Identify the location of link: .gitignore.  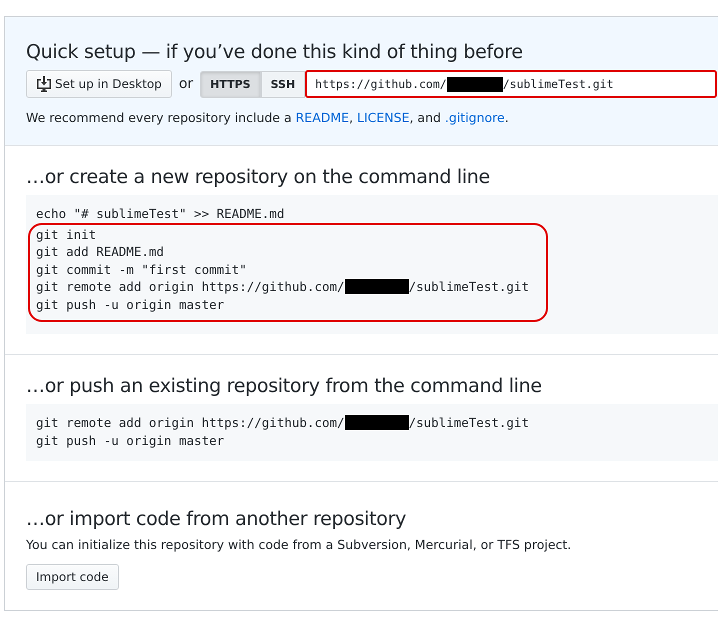
(474, 117).